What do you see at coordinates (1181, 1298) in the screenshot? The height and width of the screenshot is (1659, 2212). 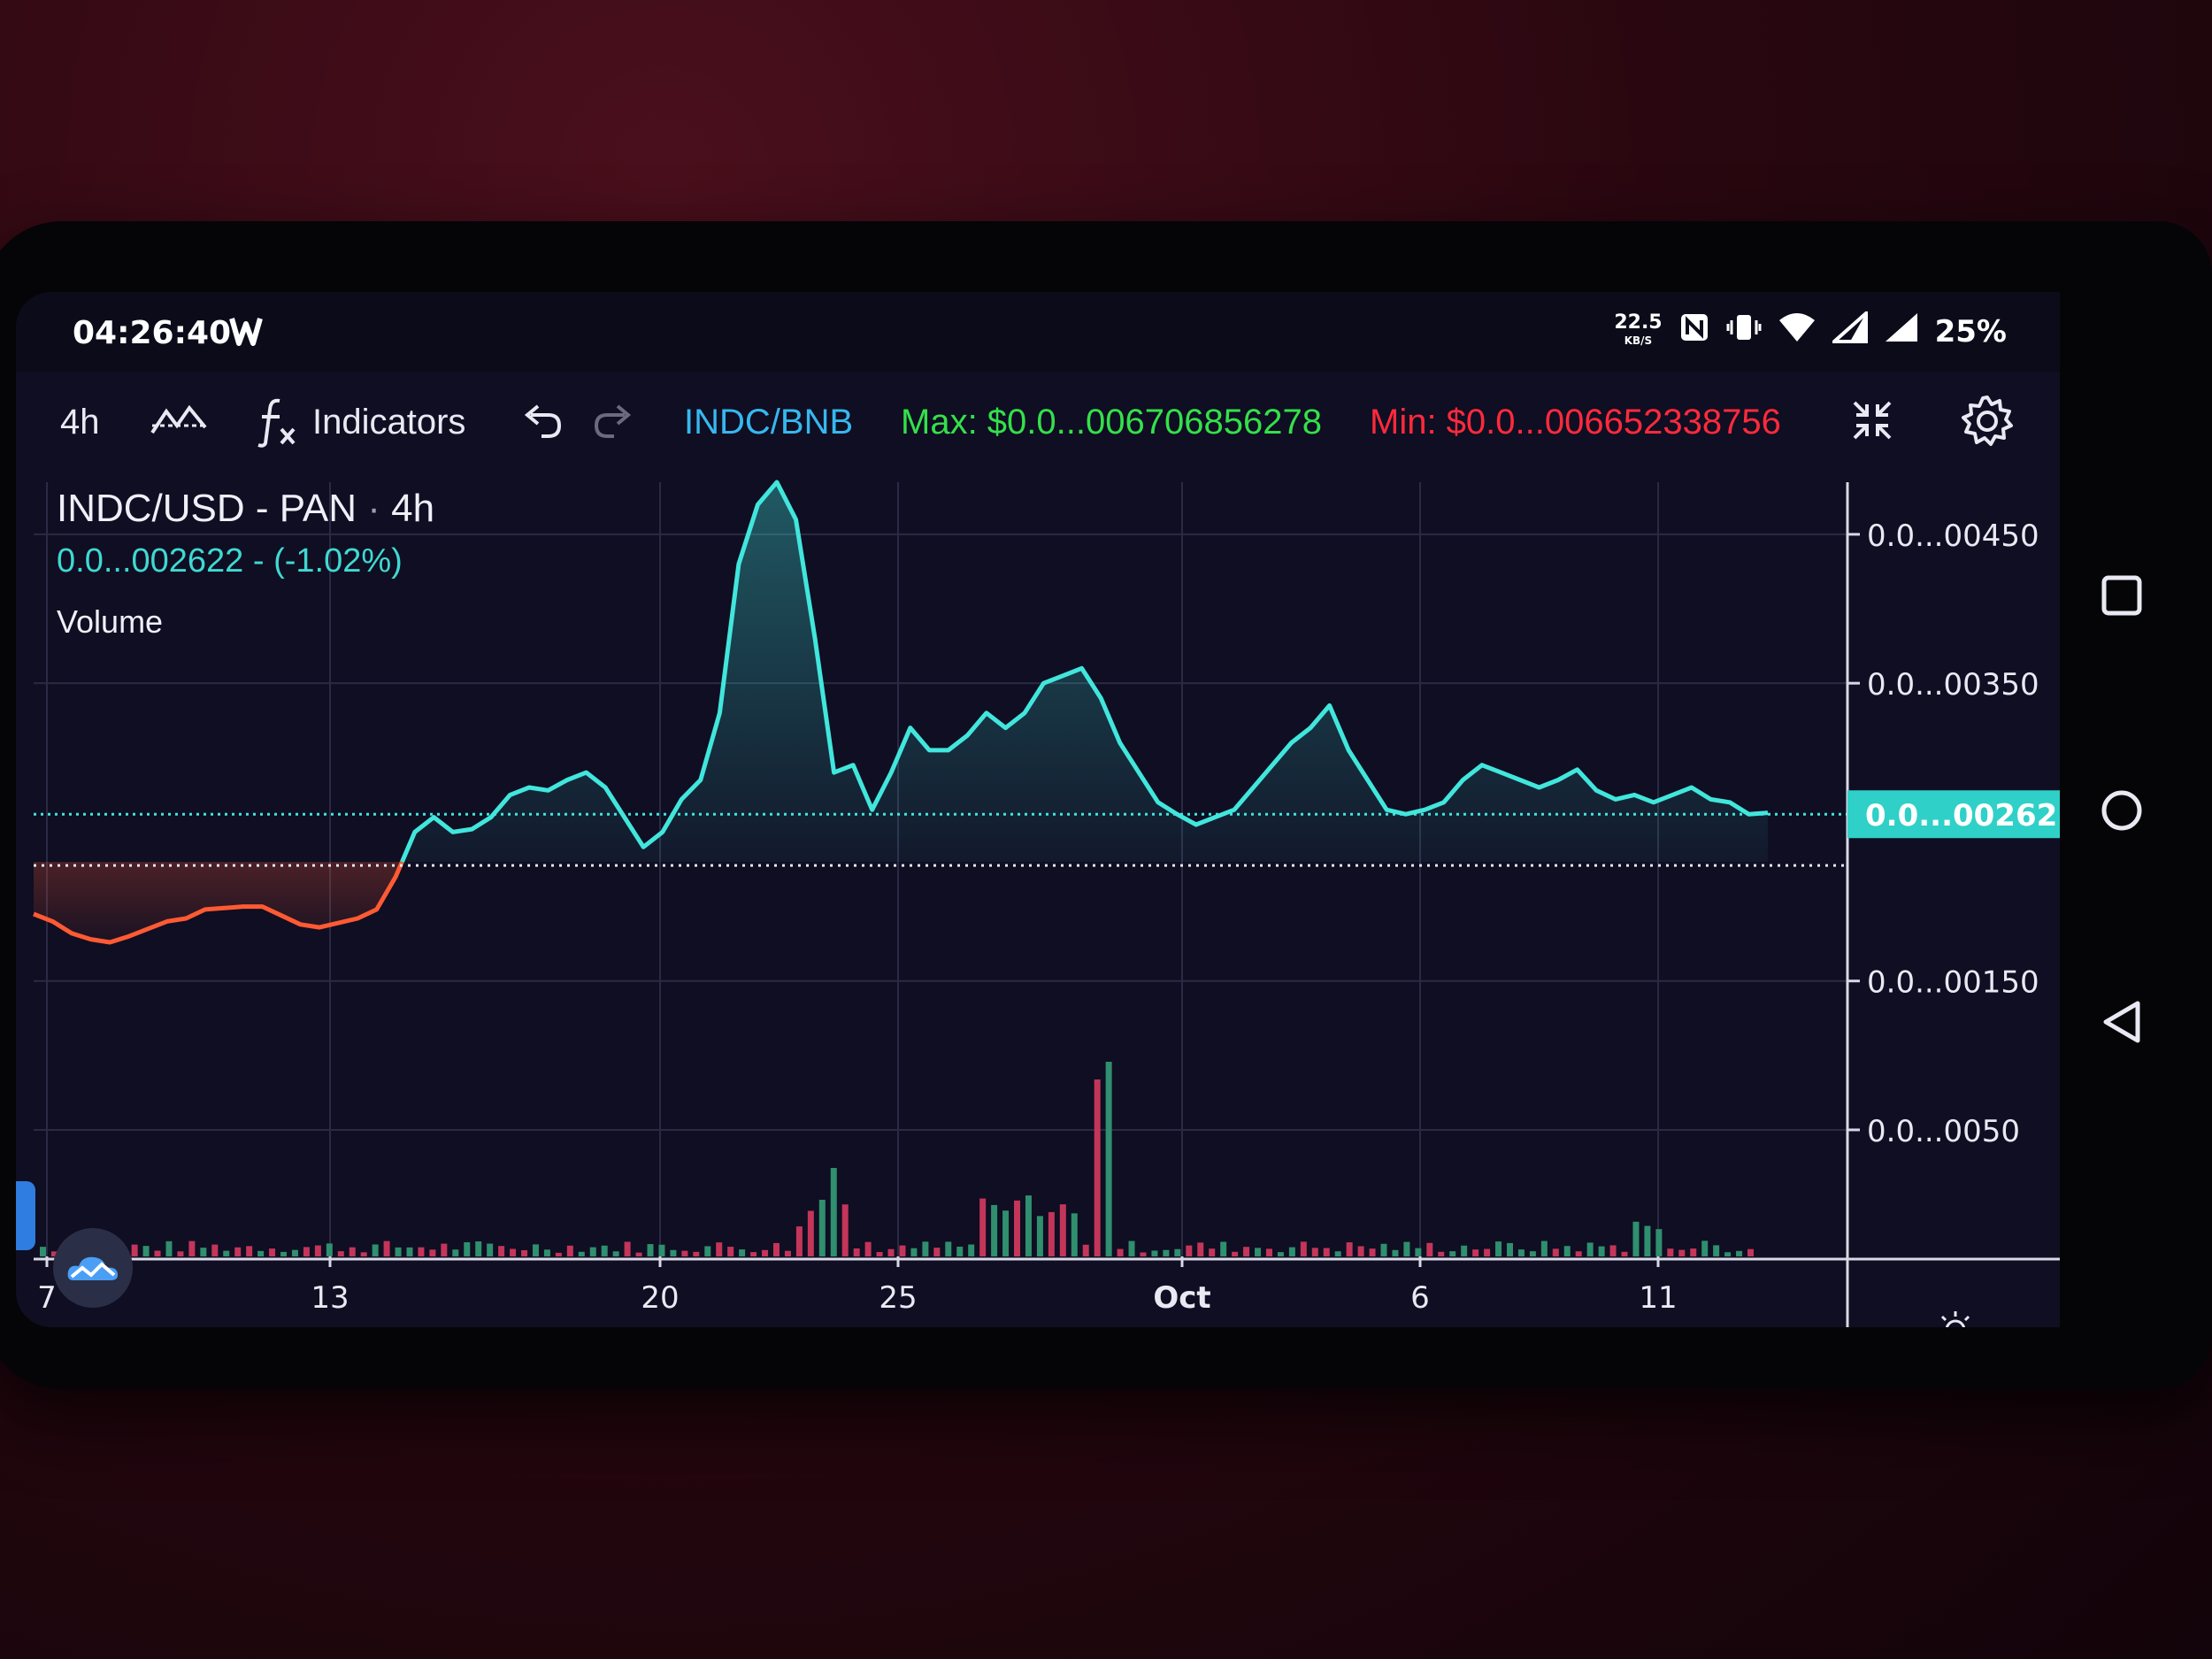 I see `time-tick-label-4: Oct` at bounding box center [1181, 1298].